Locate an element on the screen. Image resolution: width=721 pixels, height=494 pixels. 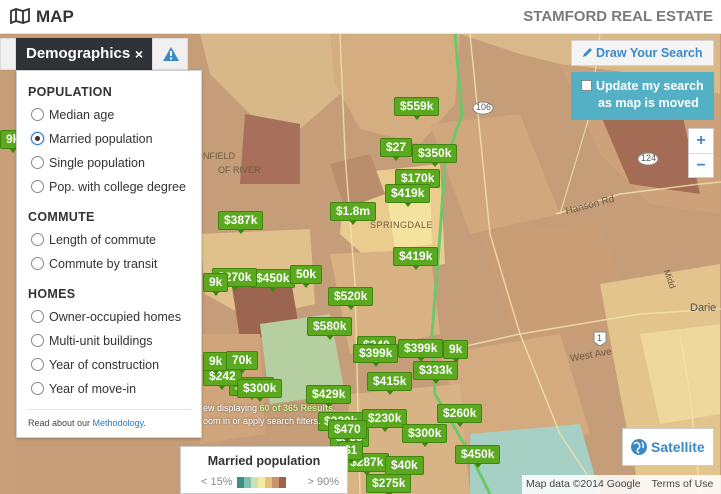
methodology-note: Read about our Methodology. is located at coordinates (87, 423).